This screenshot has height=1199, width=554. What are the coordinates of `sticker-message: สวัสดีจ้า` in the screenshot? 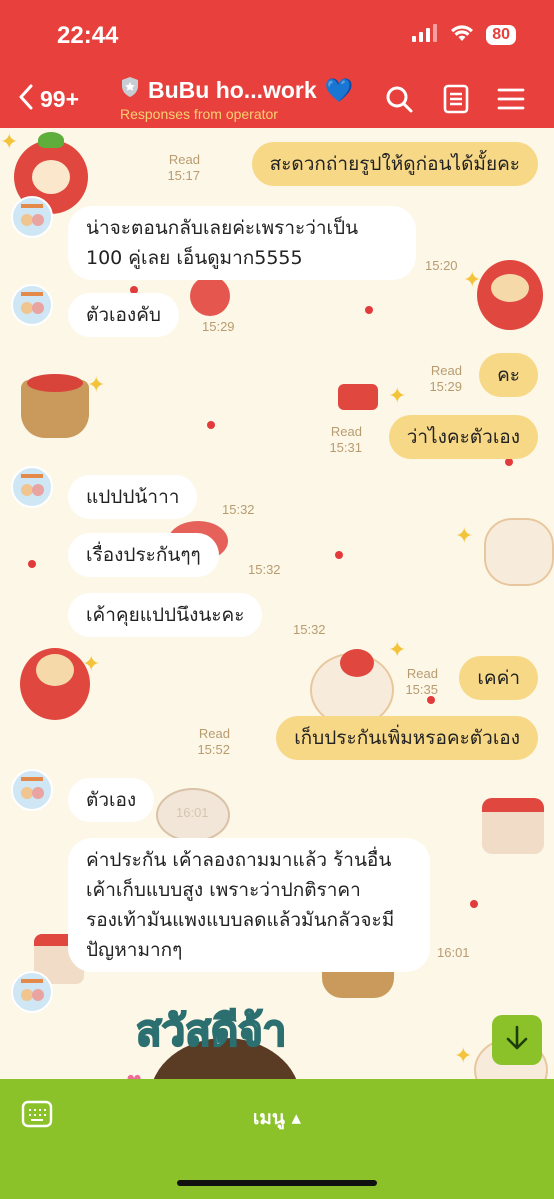 It's located at (250, 1038).